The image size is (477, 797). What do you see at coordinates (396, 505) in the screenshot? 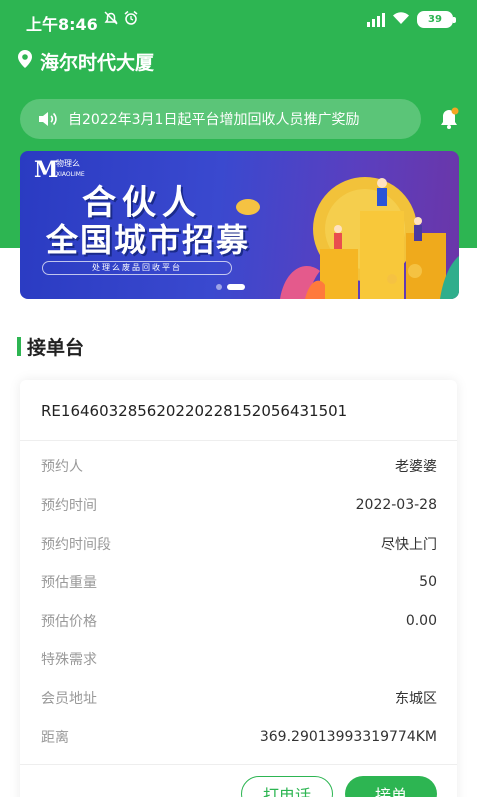
I see `field-value: 2022-03-28` at bounding box center [396, 505].